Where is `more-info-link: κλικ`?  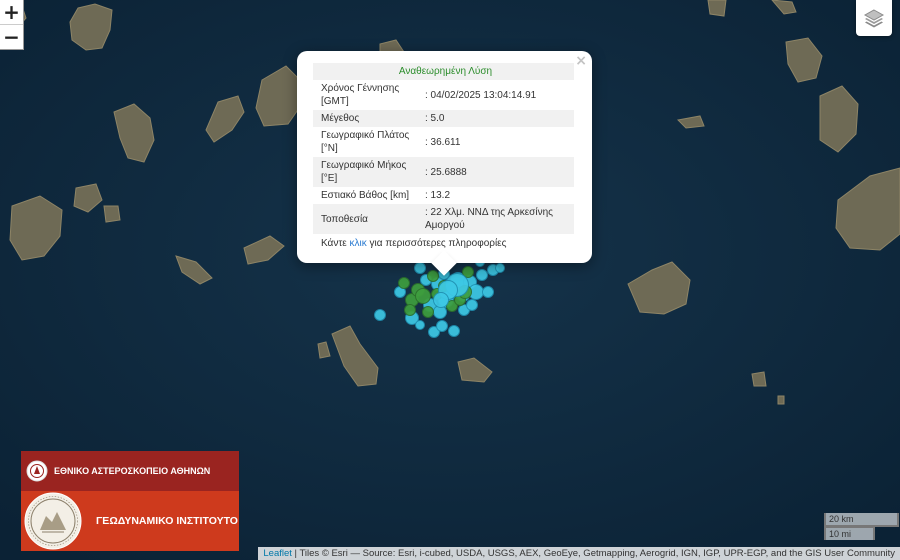 more-info-link: κλικ is located at coordinates (358, 243).